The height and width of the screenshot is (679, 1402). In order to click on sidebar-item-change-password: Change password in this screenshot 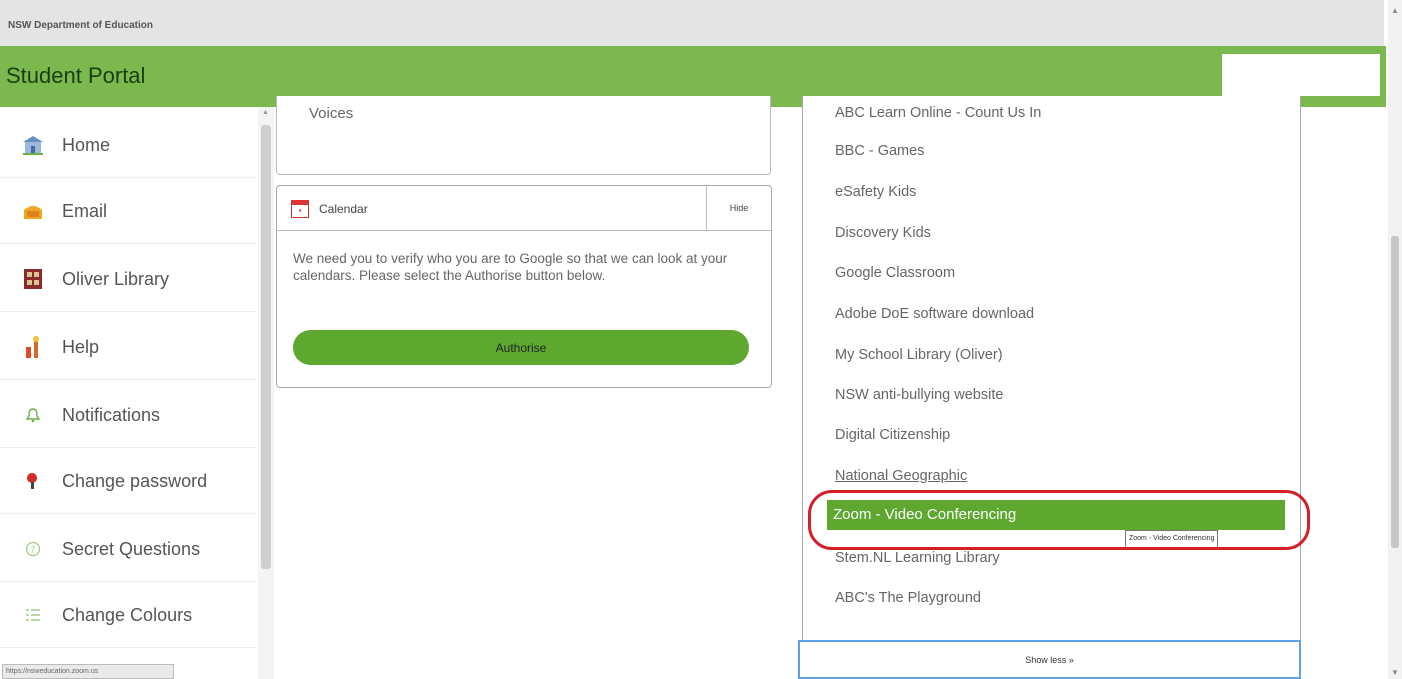, I will do `click(128, 481)`.